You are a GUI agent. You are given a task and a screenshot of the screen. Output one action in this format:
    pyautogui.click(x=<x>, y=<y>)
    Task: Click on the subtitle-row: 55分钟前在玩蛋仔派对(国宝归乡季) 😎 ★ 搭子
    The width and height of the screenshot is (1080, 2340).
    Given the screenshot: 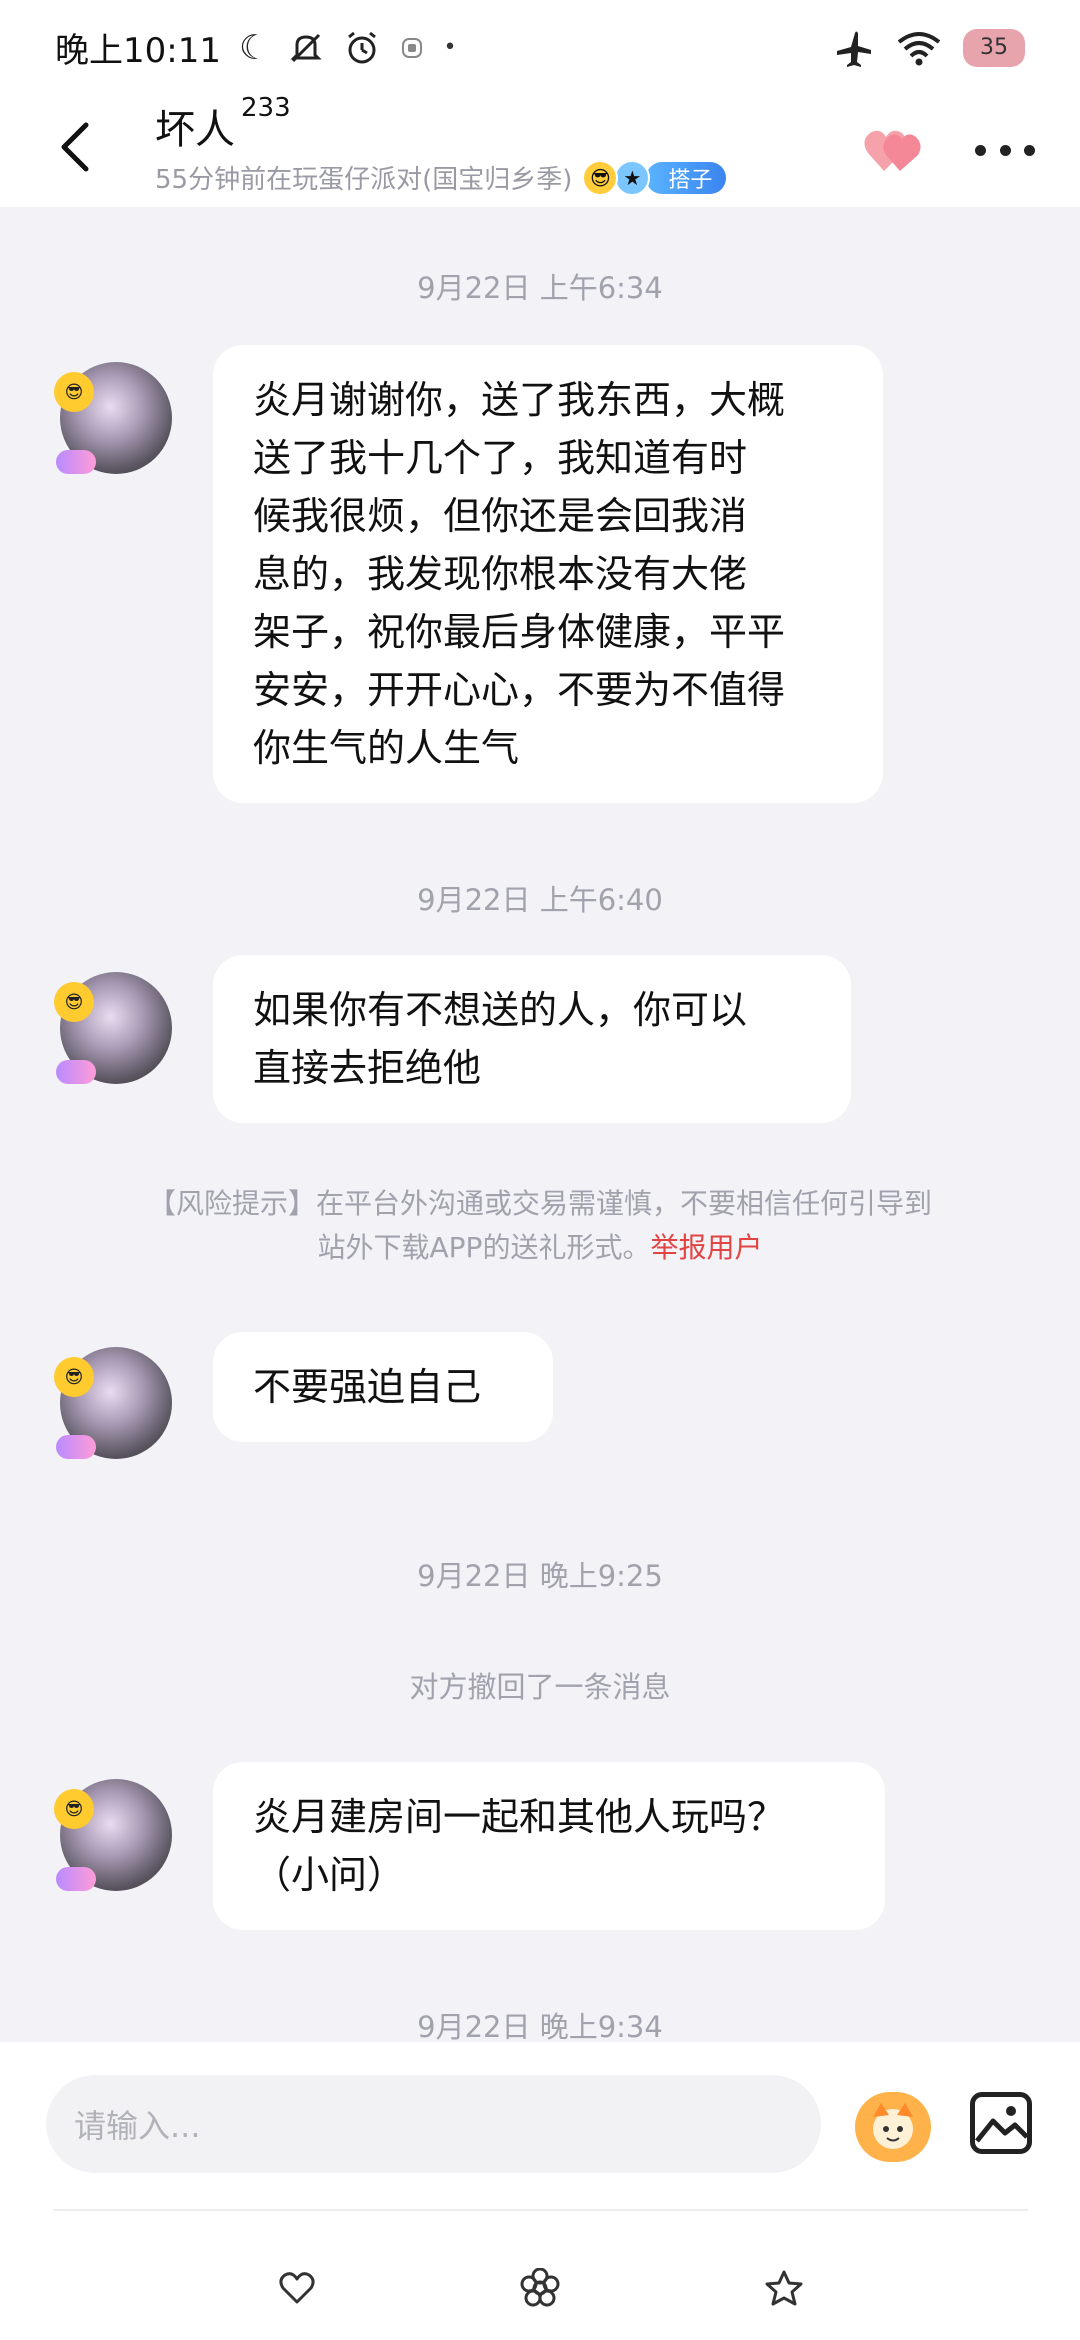 What is the action you would take?
    pyautogui.click(x=441, y=177)
    